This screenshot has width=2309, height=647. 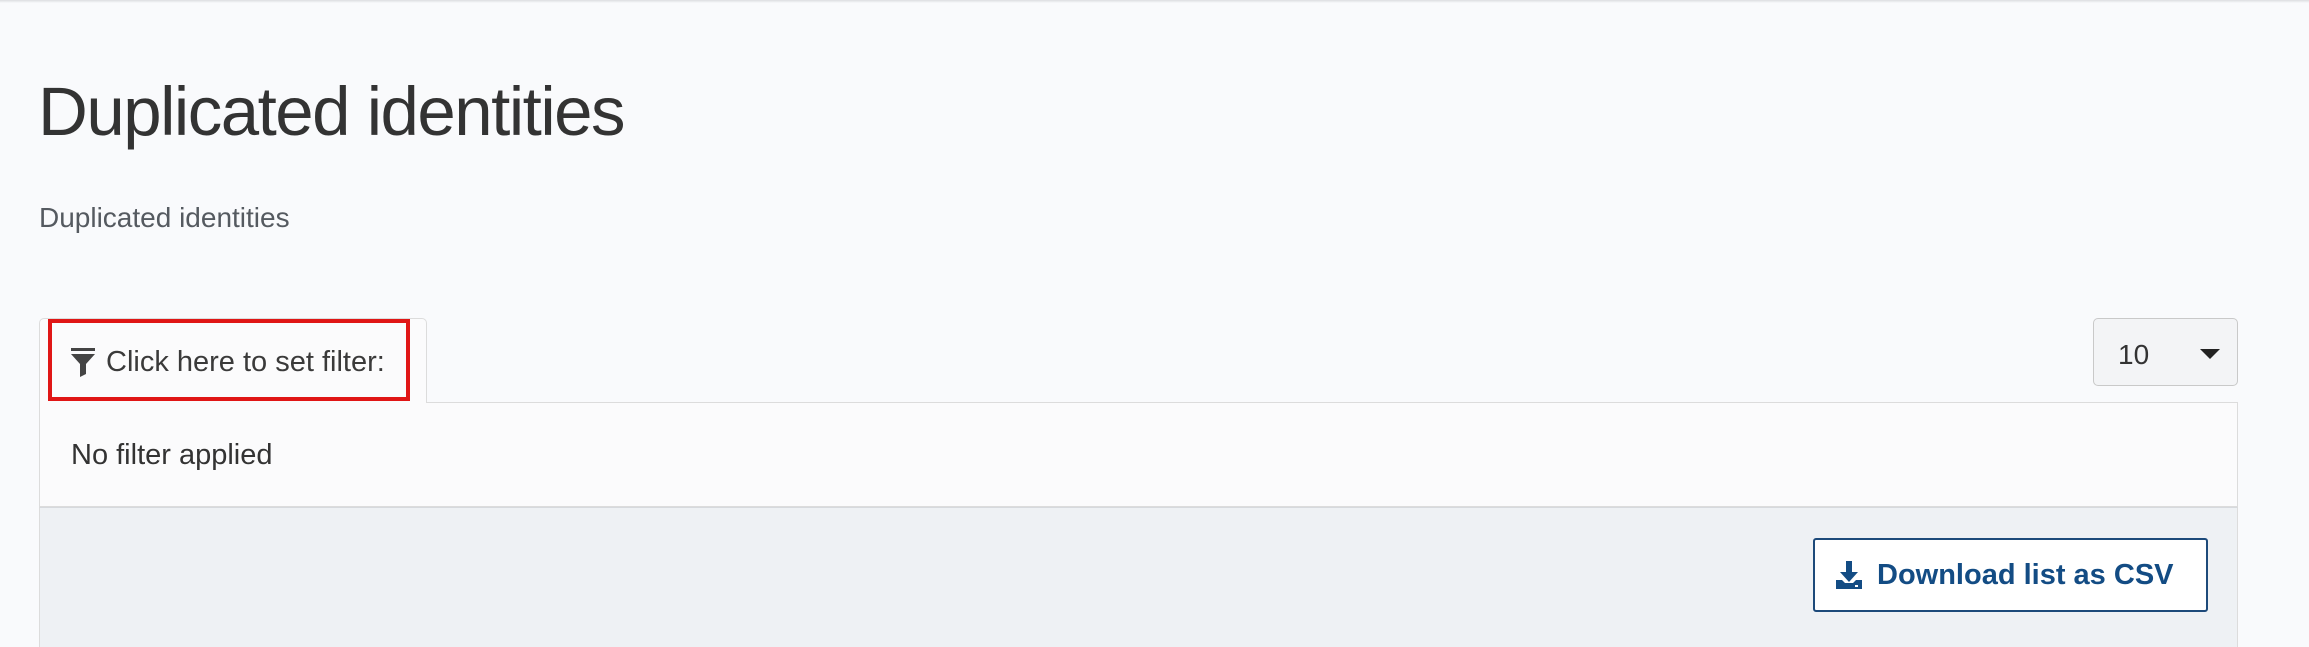 What do you see at coordinates (172, 455) in the screenshot?
I see `filter-status-text: No filter applied` at bounding box center [172, 455].